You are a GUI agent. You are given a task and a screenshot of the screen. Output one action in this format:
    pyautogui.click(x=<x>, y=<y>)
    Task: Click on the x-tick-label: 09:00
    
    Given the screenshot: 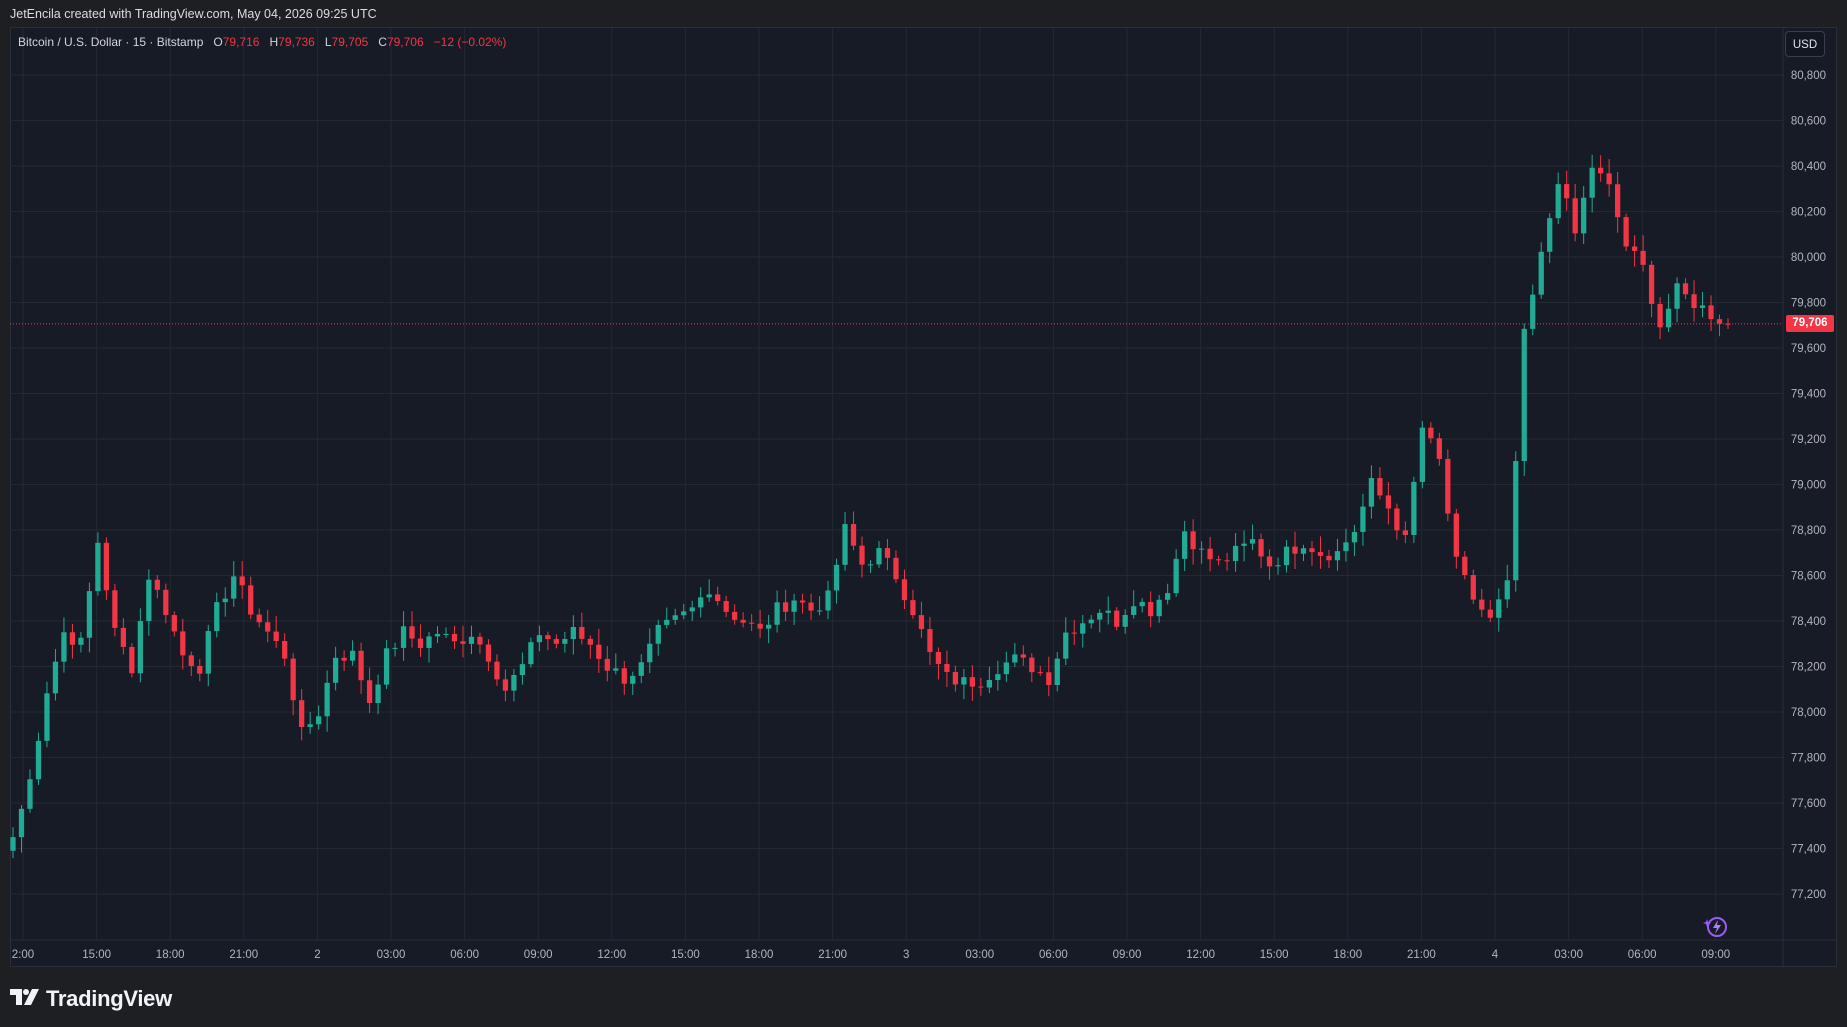 What is the action you would take?
    pyautogui.click(x=538, y=955)
    